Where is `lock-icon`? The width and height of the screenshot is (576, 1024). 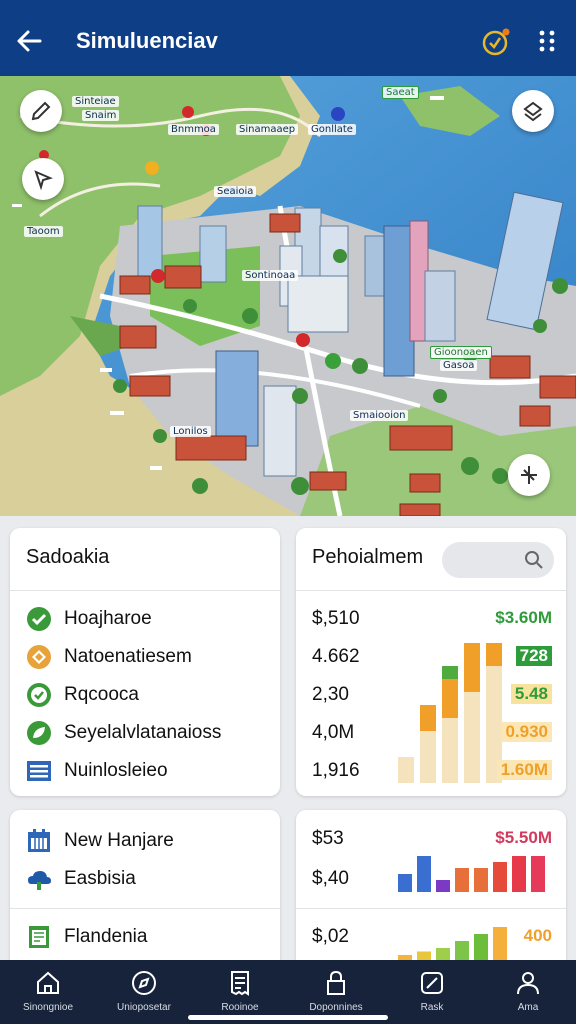
lock-icon is located at coordinates (336, 982).